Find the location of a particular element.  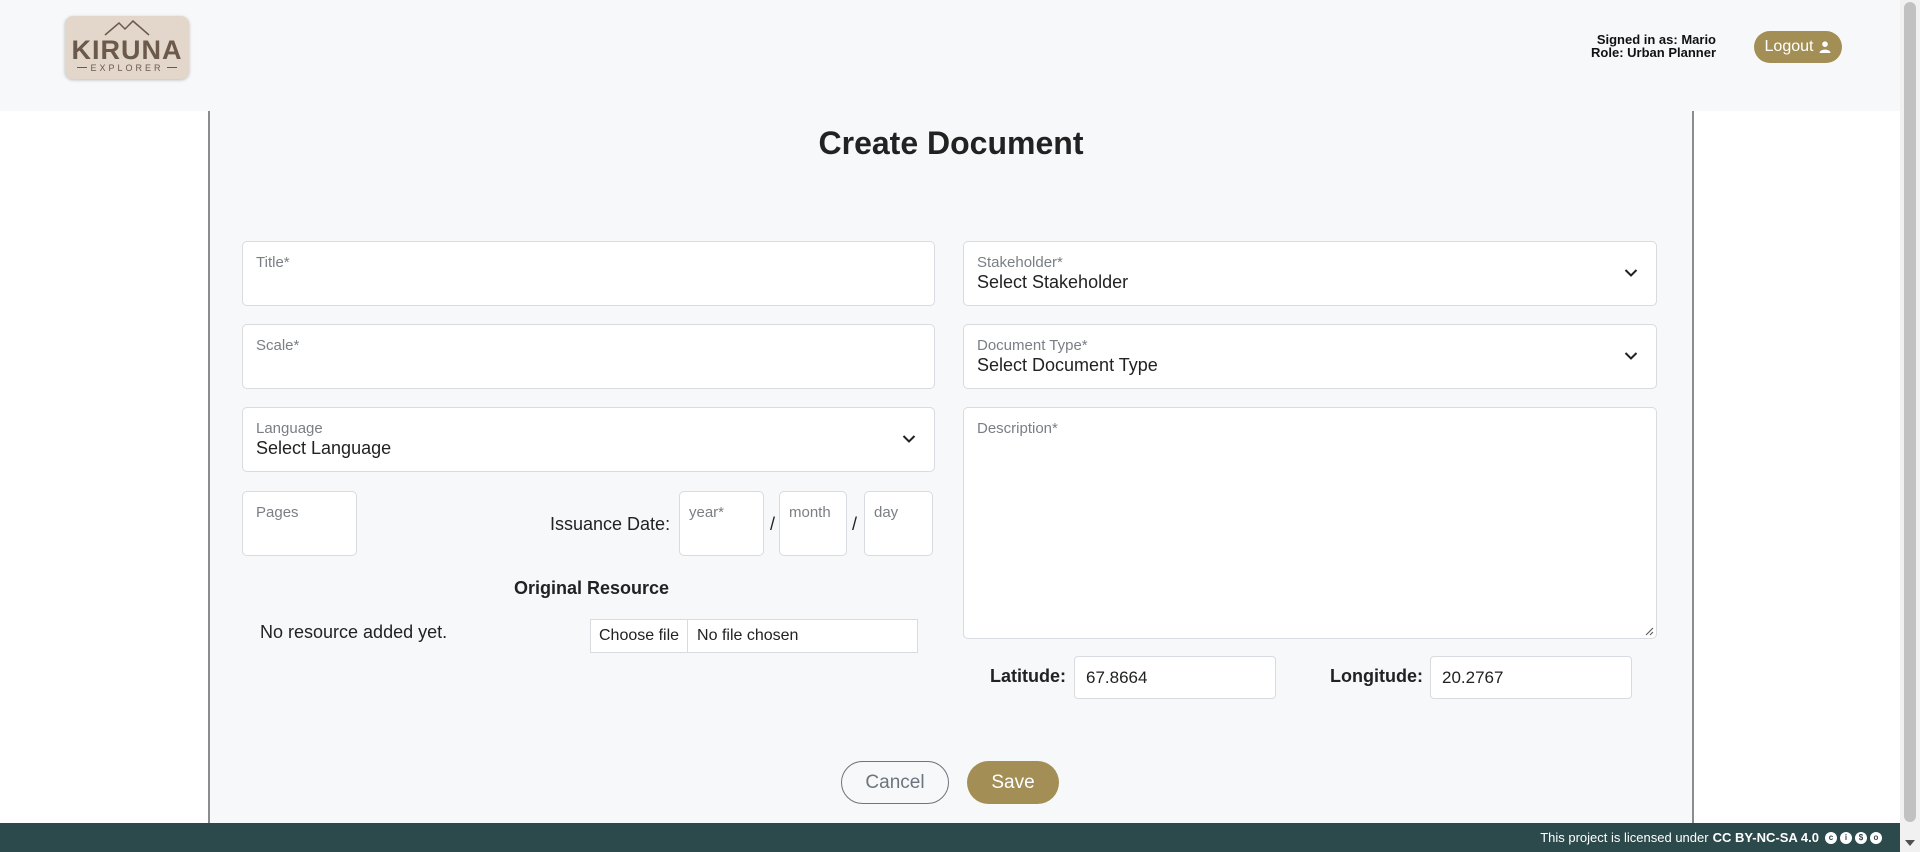

title-input: Title* is located at coordinates (588, 273).